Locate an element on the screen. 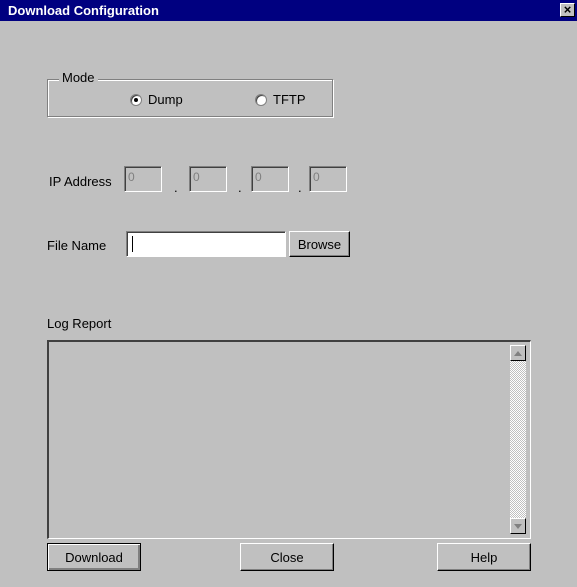 The image size is (577, 587). close-icon: × is located at coordinates (567, 9).